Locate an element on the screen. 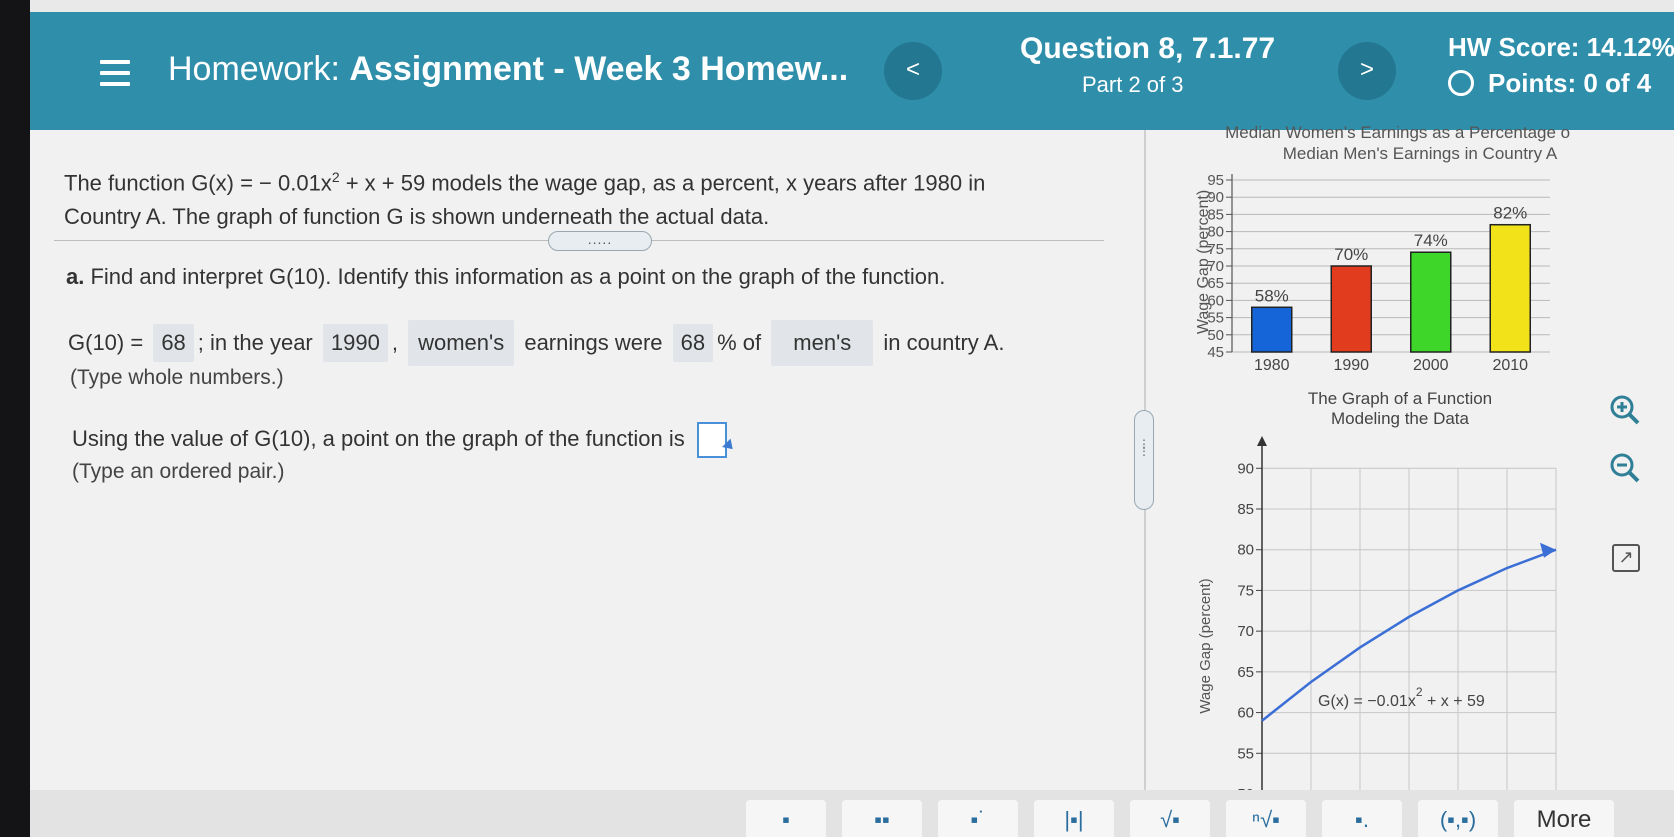 This screenshot has width=1674, height=837. graph-yaxis: 505560657075808590 is located at coordinates (1252, 617).